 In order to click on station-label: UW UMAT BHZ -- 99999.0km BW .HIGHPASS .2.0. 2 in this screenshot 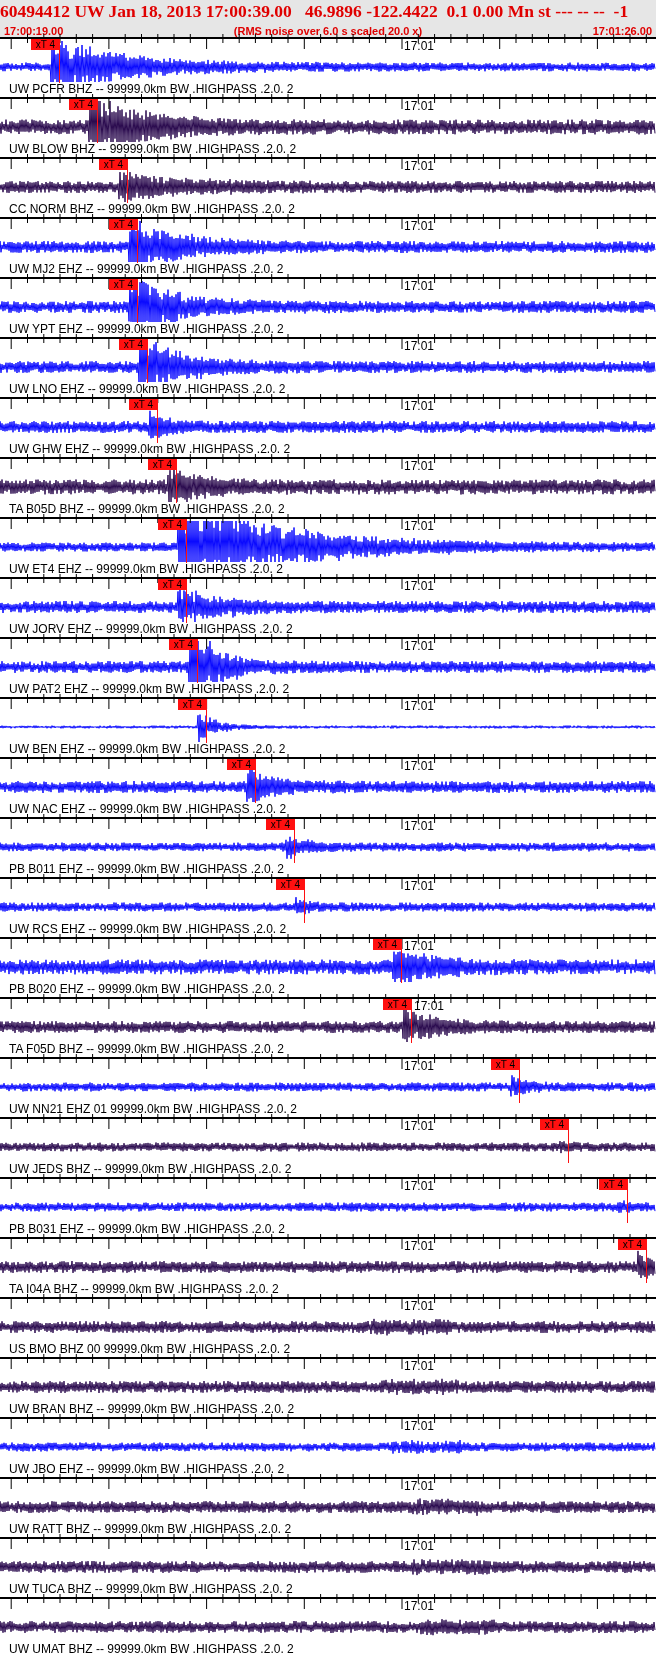, I will do `click(151, 1649)`.